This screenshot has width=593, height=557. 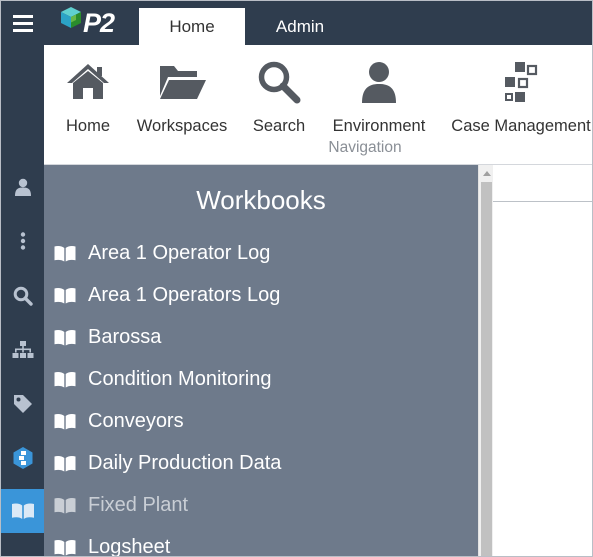 I want to click on vertical-ellipsis-icon, so click(x=22, y=241).